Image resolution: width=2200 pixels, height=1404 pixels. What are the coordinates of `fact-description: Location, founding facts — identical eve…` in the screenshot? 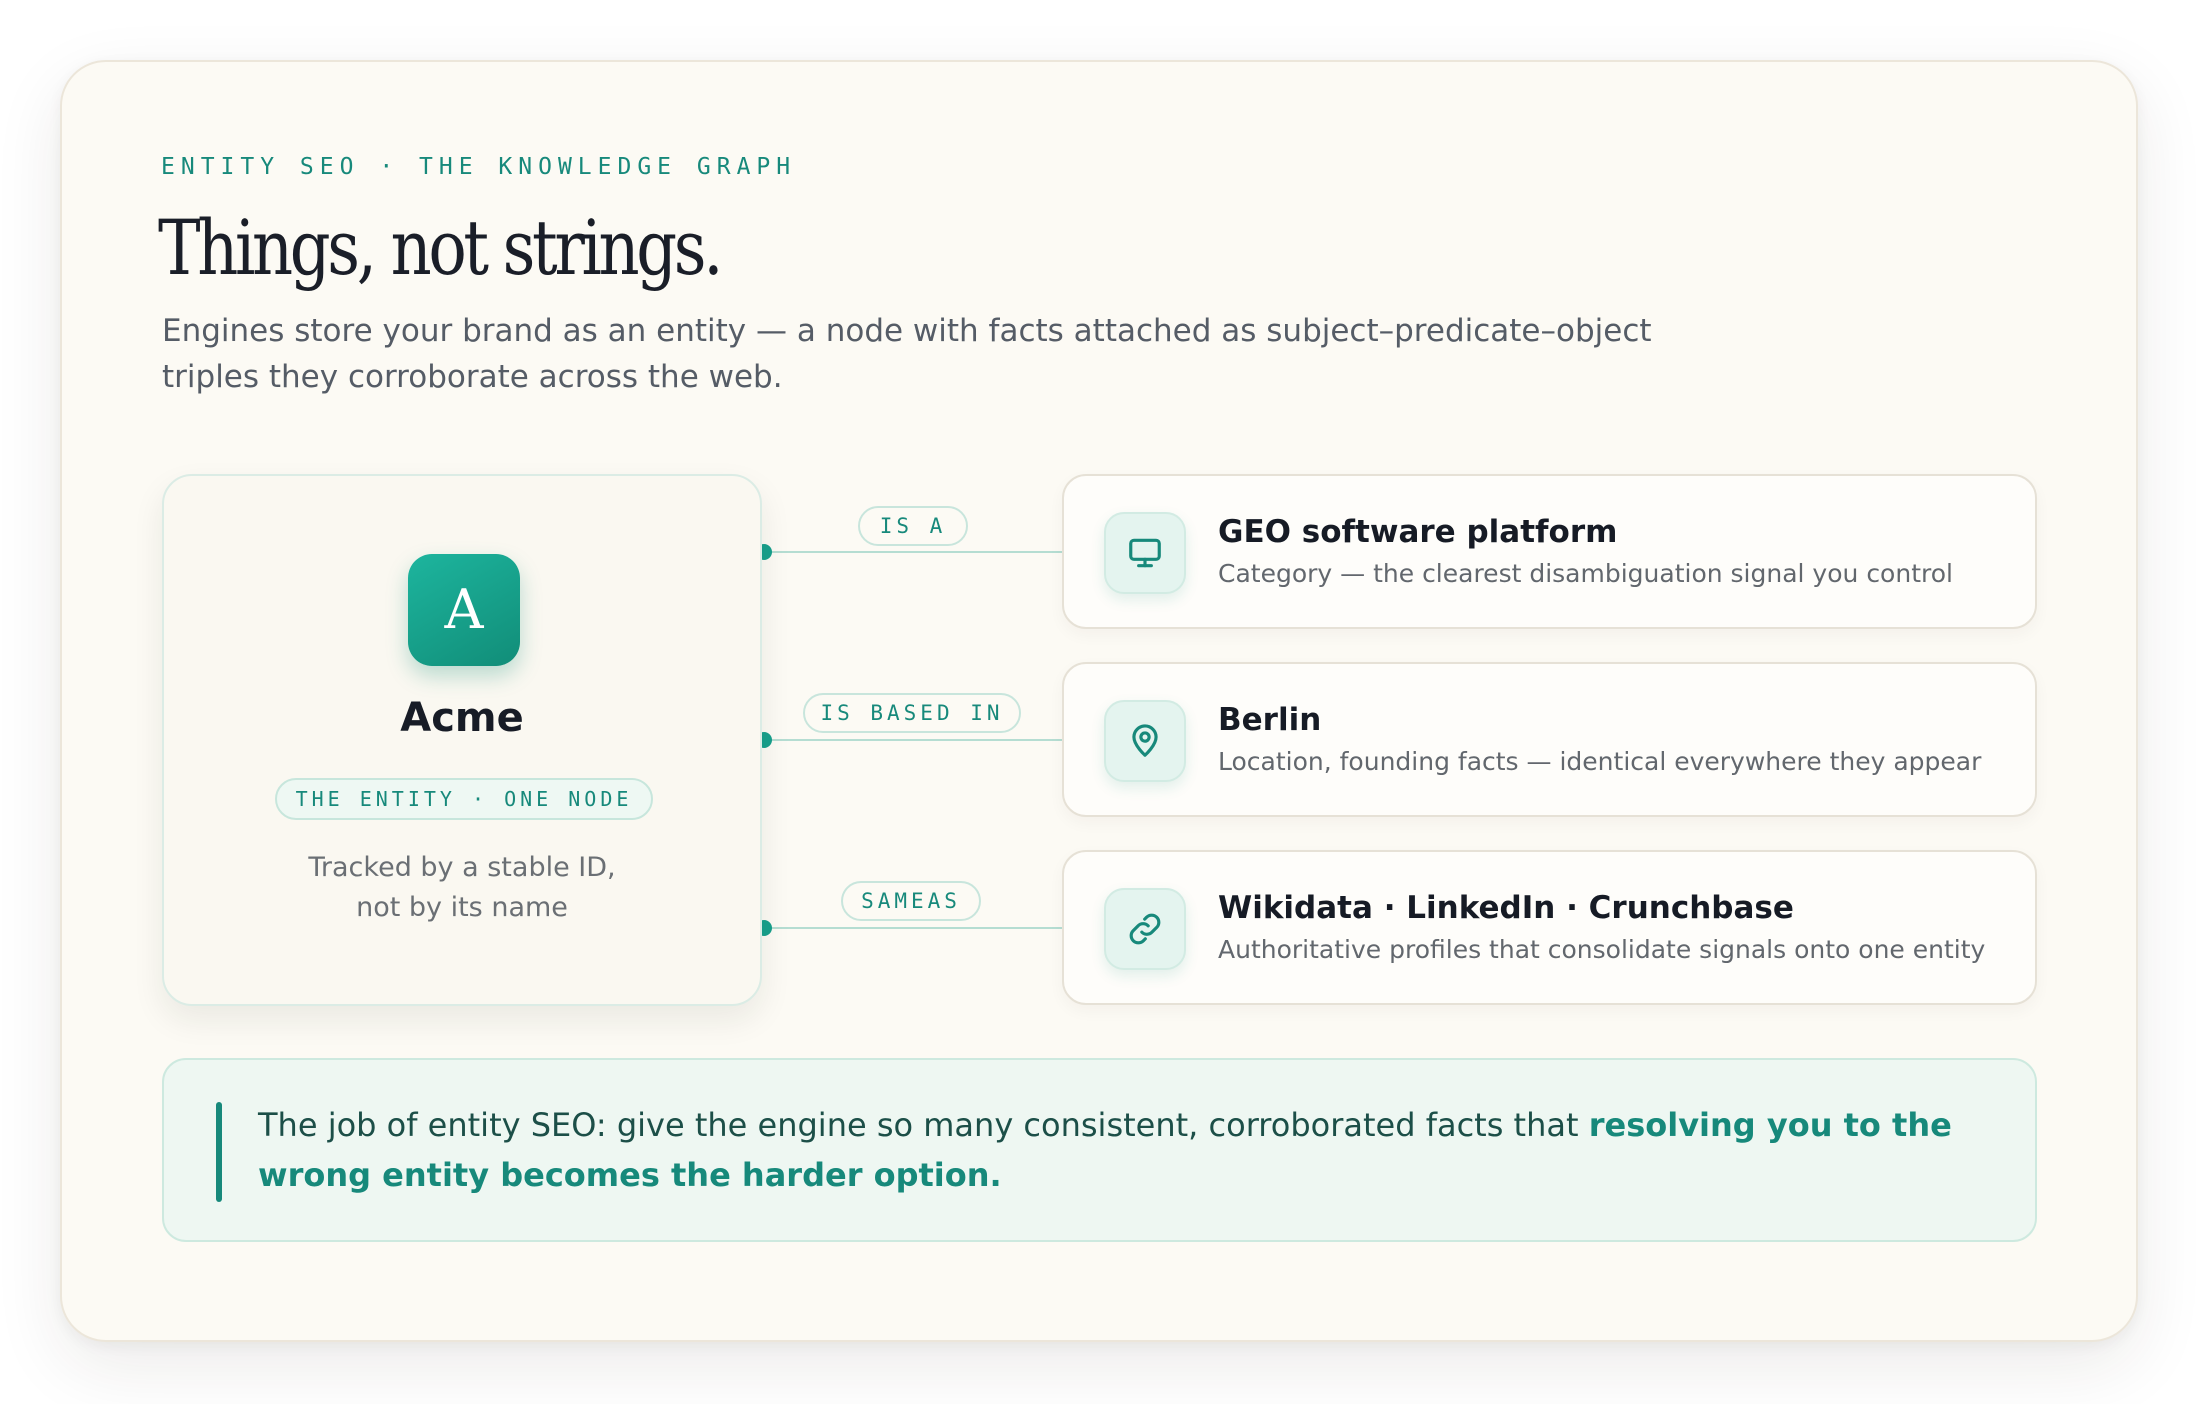 It's located at (1600, 761).